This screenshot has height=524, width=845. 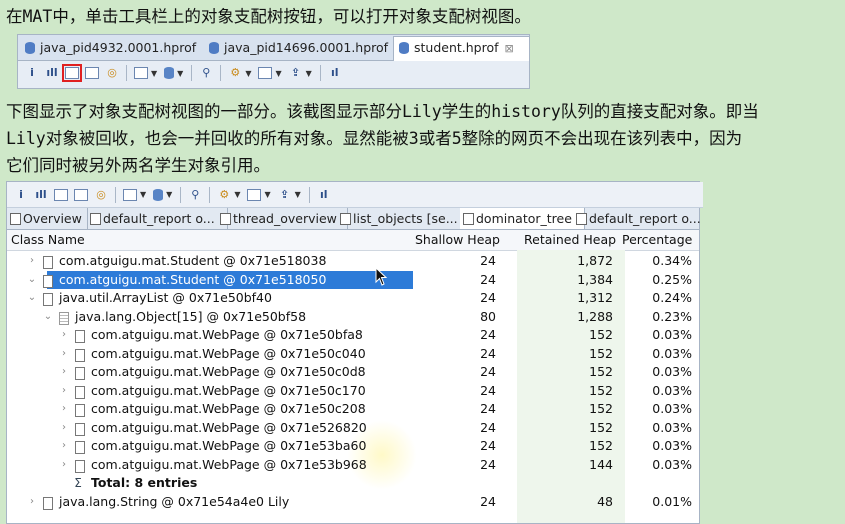 I want to click on pct-cell: 0.23%, so click(x=672, y=316).